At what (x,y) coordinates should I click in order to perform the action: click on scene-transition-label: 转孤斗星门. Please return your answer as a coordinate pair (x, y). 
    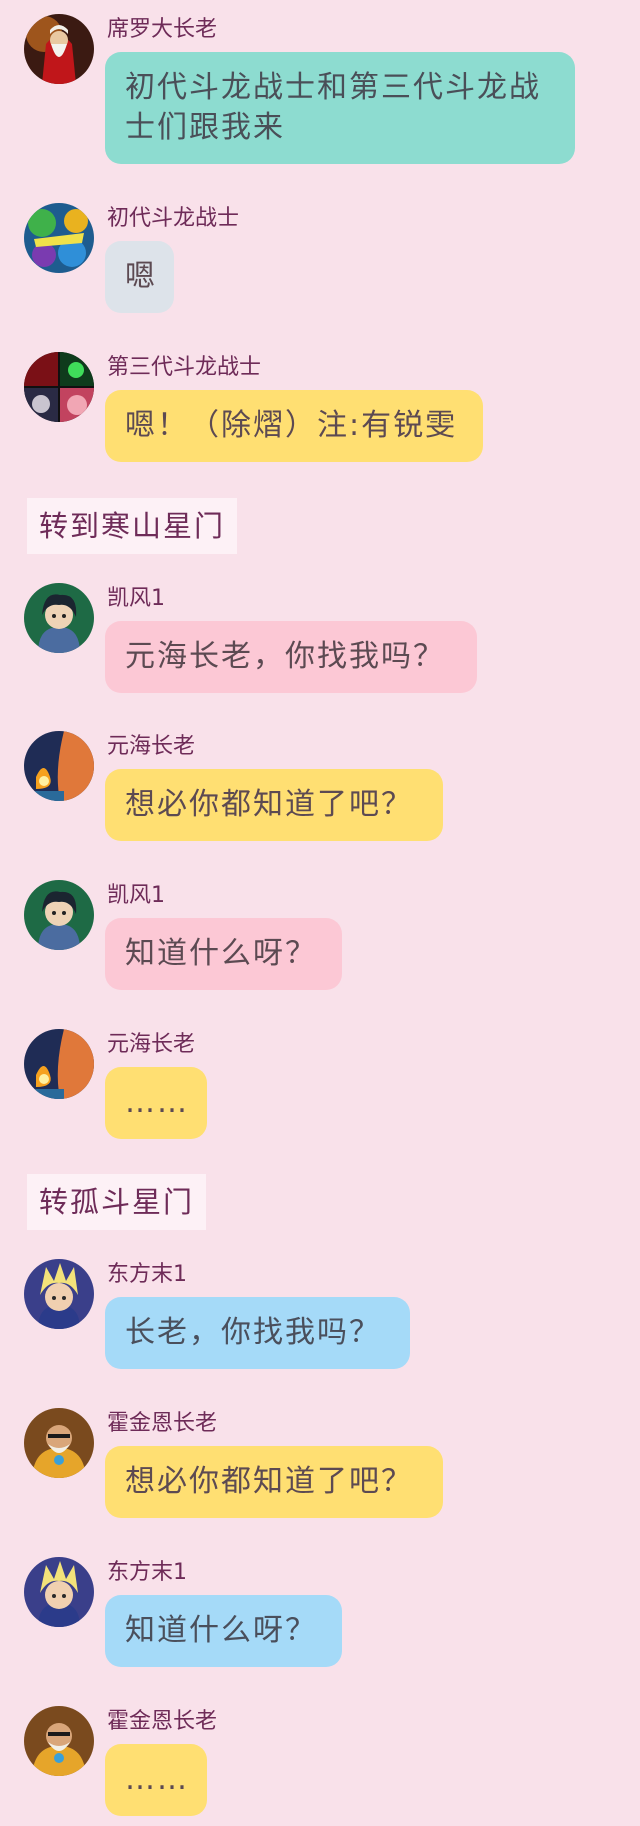
    Looking at the image, I should click on (117, 1202).